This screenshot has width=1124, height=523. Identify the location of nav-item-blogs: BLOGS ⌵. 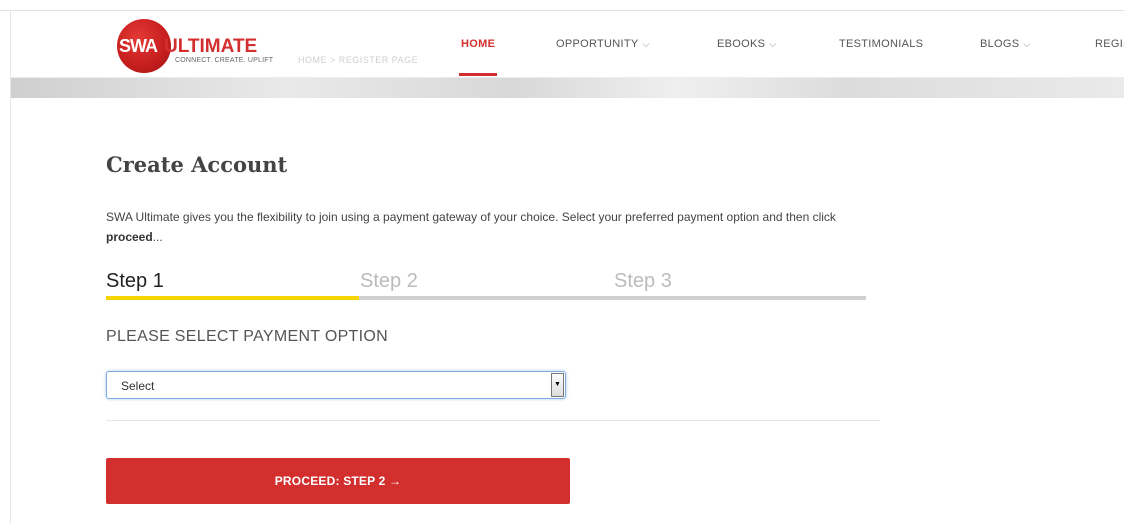
(1005, 44).